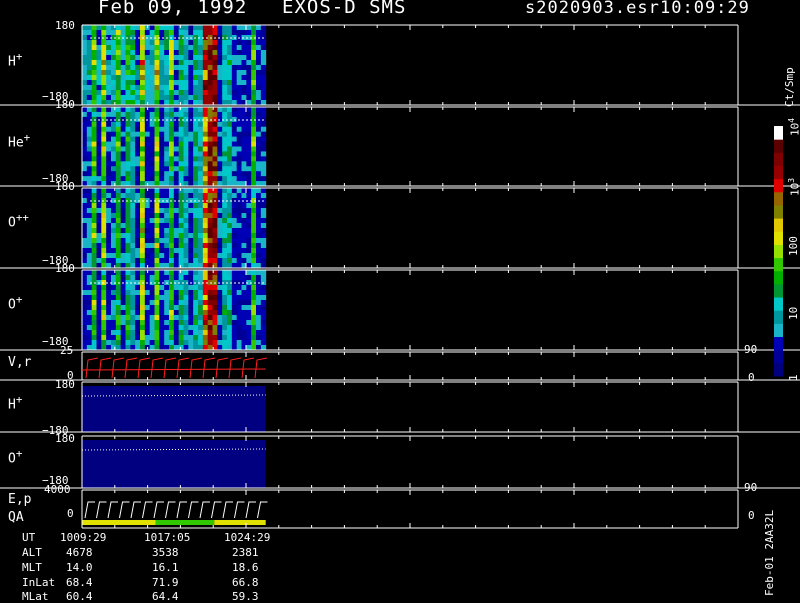 The image size is (800, 603). What do you see at coordinates (196, 368) in the screenshot?
I see `vr-trace` at bounding box center [196, 368].